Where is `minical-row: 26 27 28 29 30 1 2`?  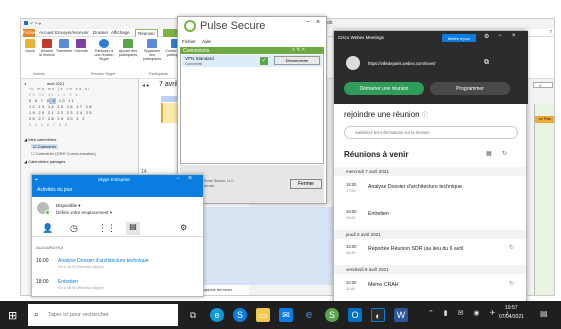 minical-row: 26 27 28 29 30 1 2 is located at coordinates (57, 119).